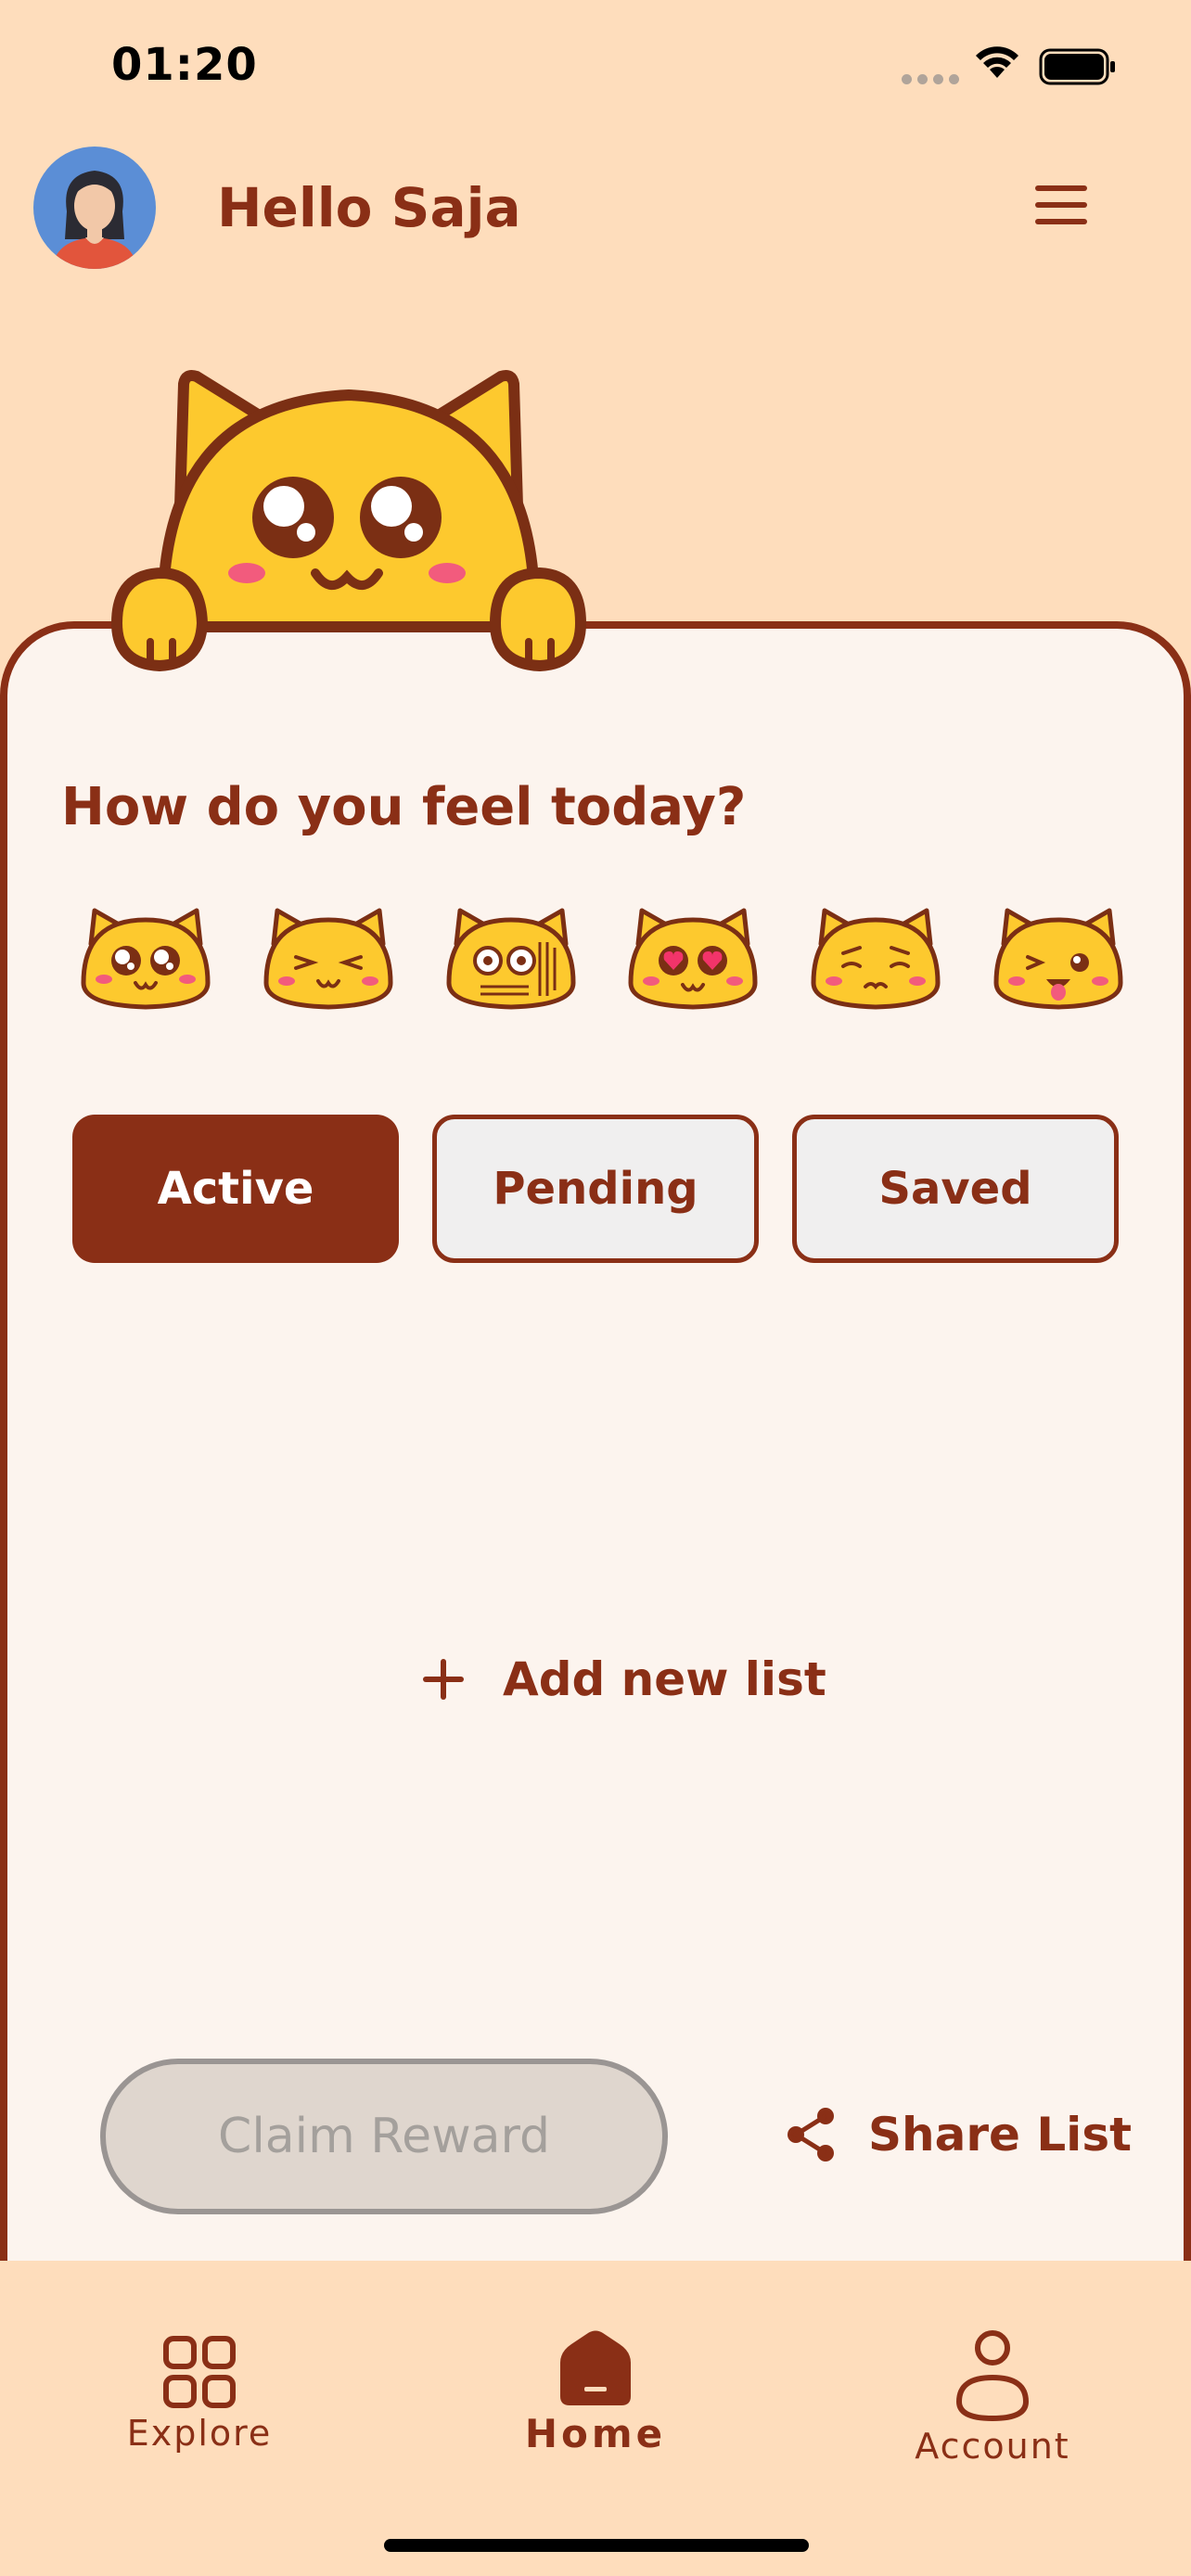 This screenshot has height=2576, width=1191. What do you see at coordinates (595, 208) in the screenshot?
I see `app-header: Hello Saja` at bounding box center [595, 208].